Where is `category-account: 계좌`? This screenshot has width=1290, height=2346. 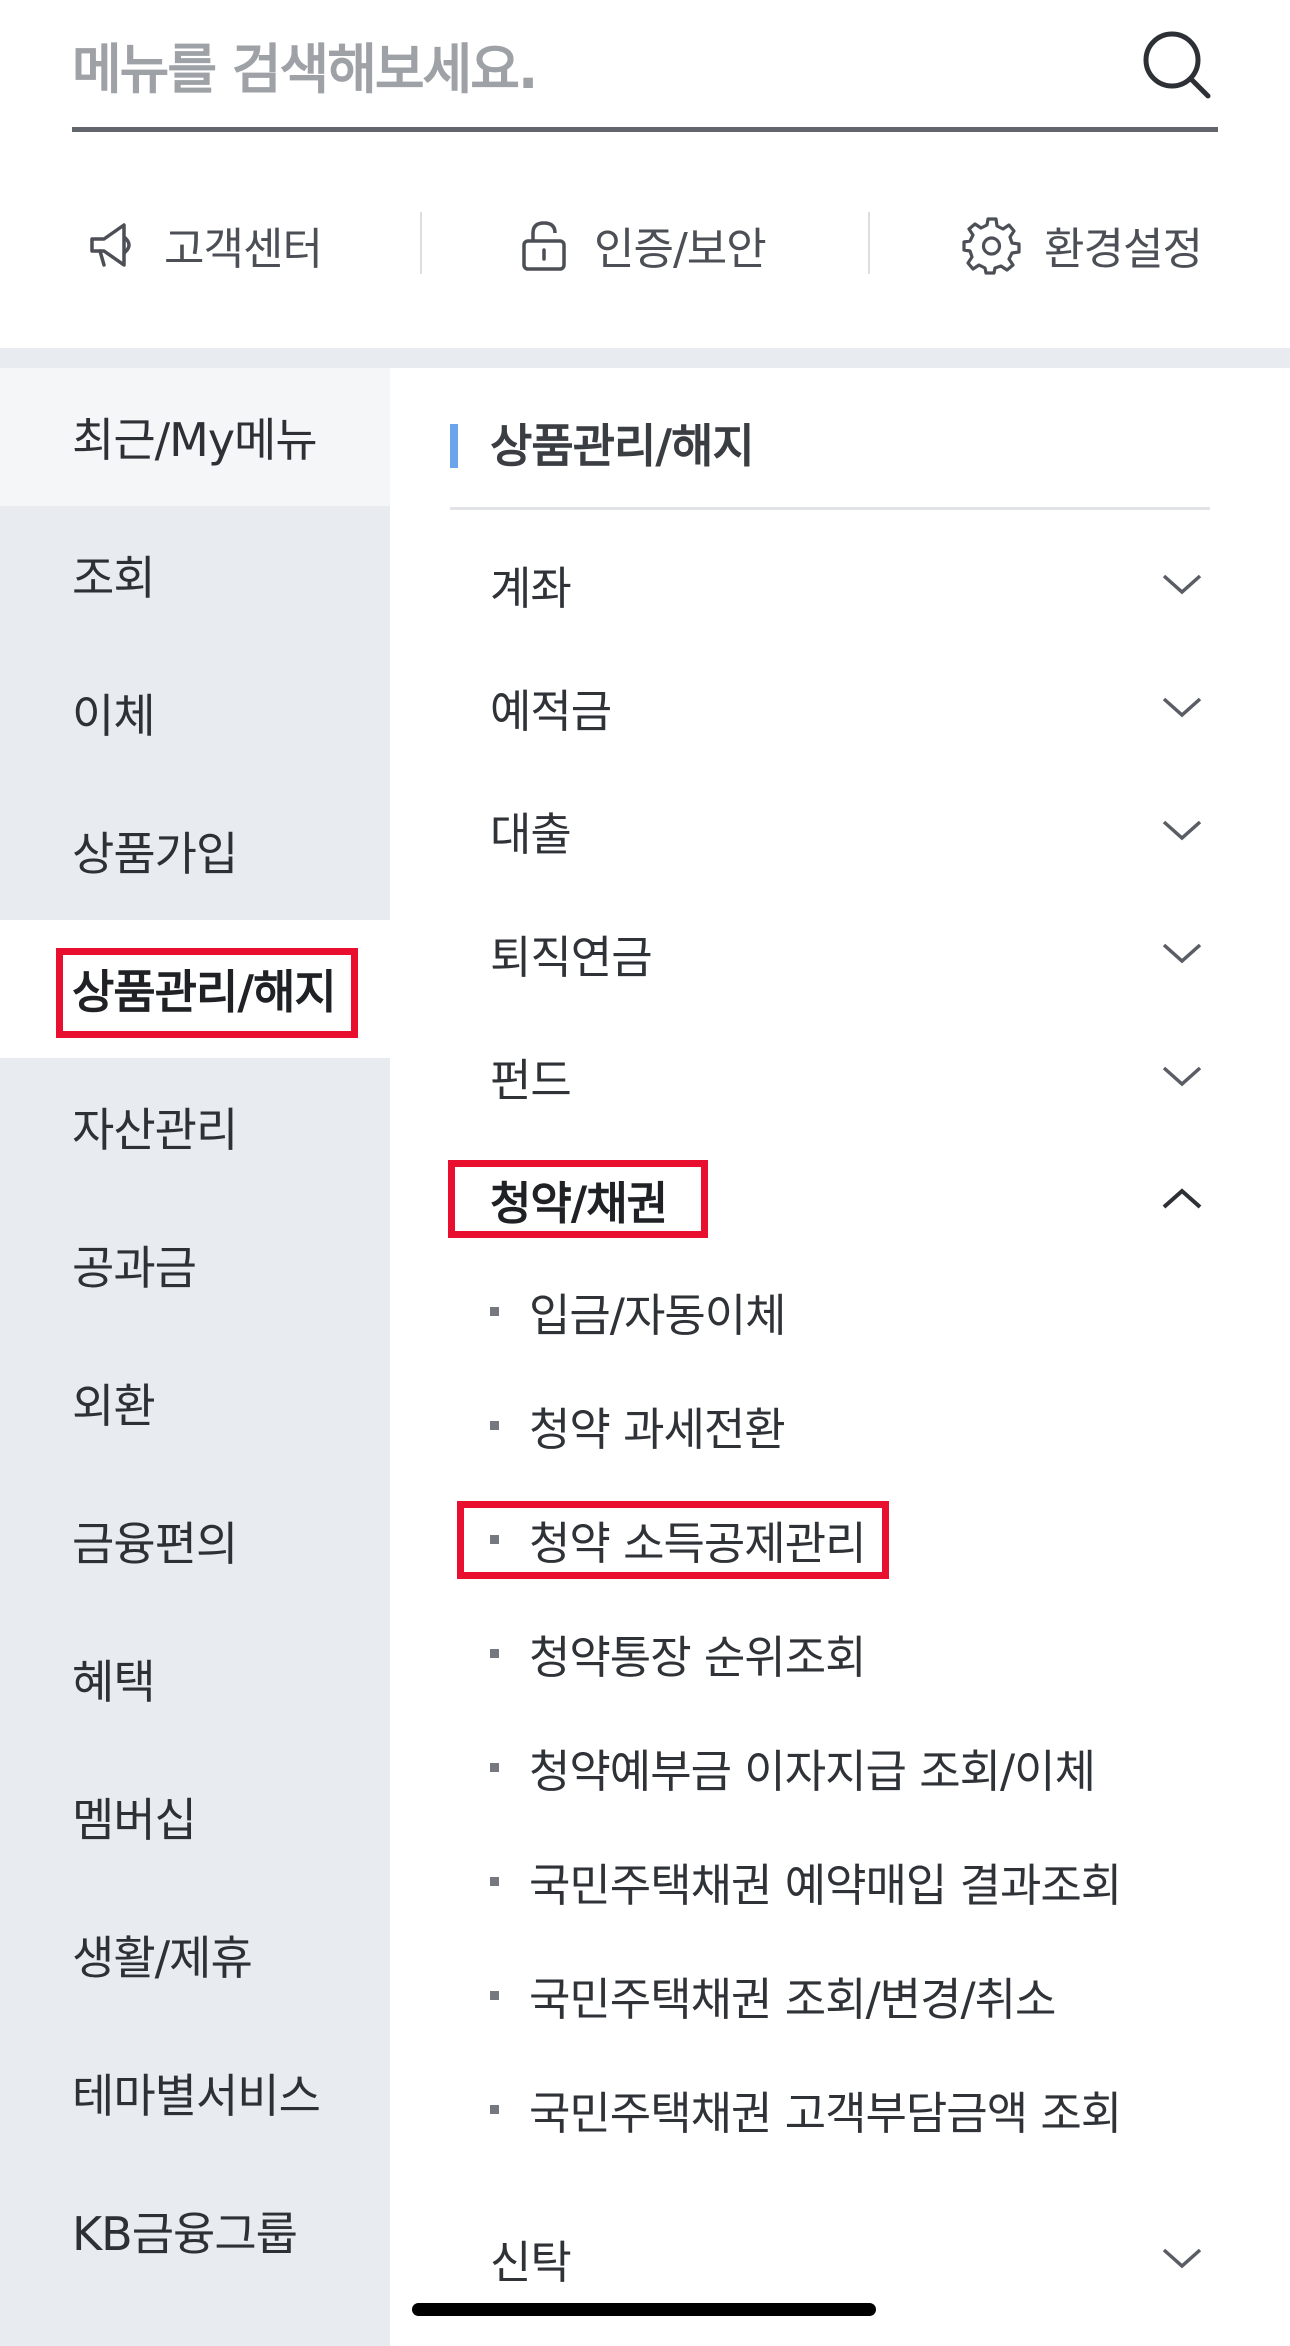 category-account: 계좌 is located at coordinates (850, 584).